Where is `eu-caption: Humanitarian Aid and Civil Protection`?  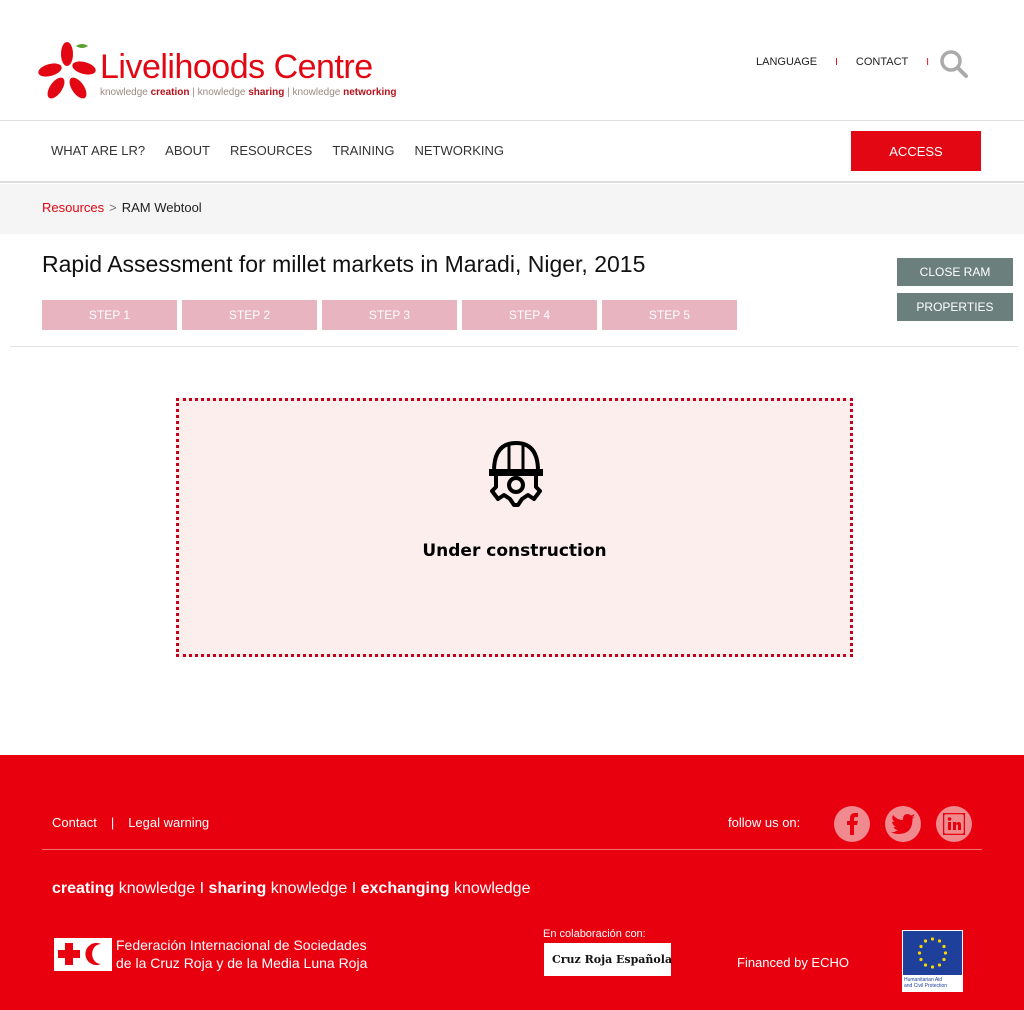
eu-caption: Humanitarian Aid and Civil Protection is located at coordinates (926, 983).